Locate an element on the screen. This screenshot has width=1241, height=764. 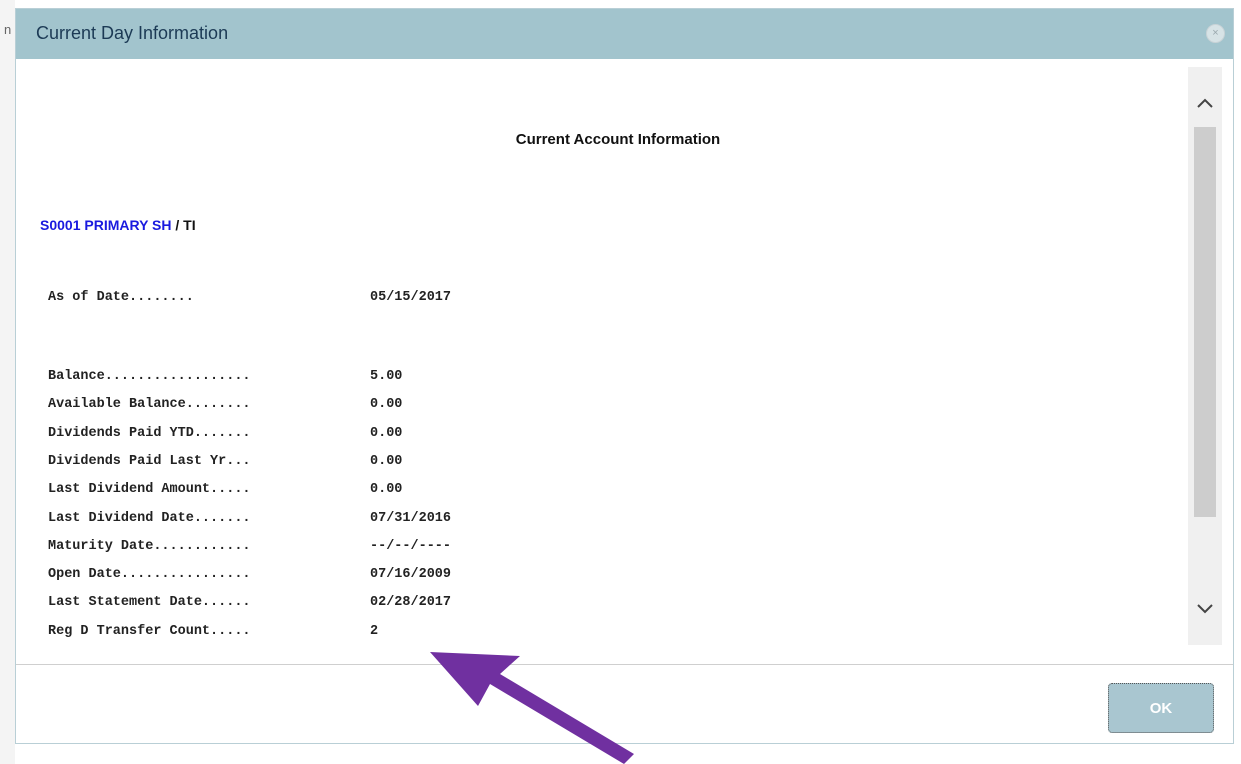
account-line: S0001 PRIMARY SH / TI is located at coordinates (118, 225).